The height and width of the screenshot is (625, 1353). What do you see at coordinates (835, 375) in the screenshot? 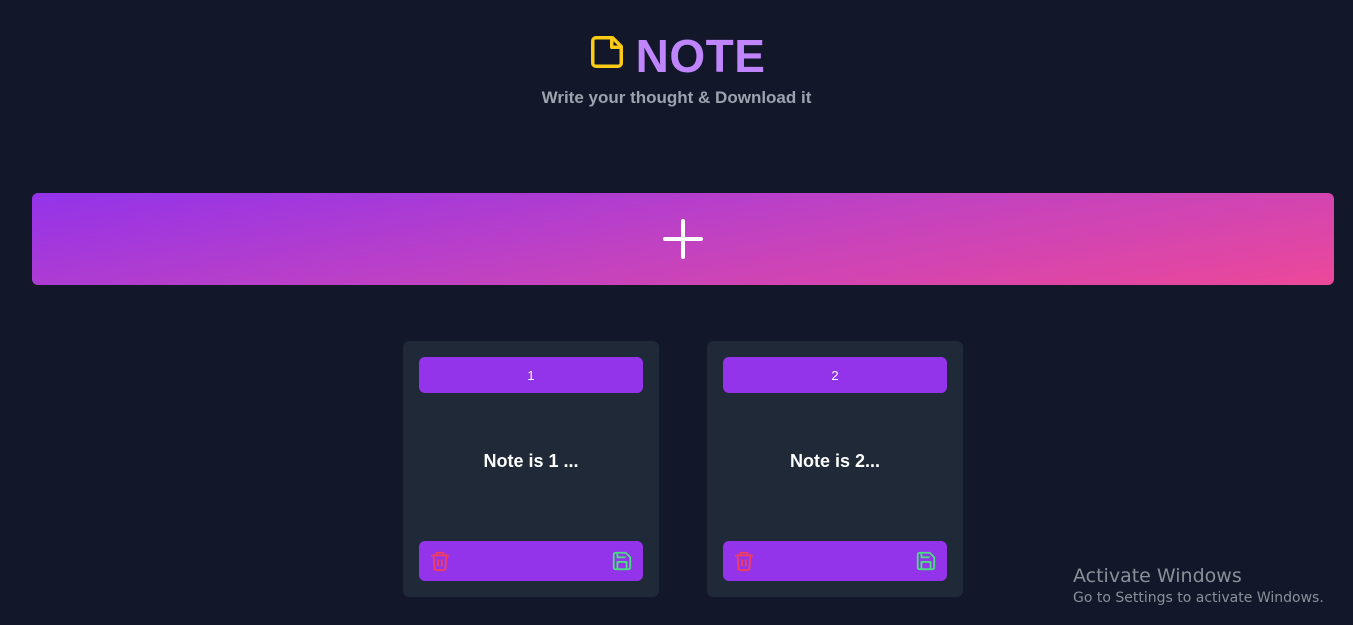
I see `note-id-label: 2` at bounding box center [835, 375].